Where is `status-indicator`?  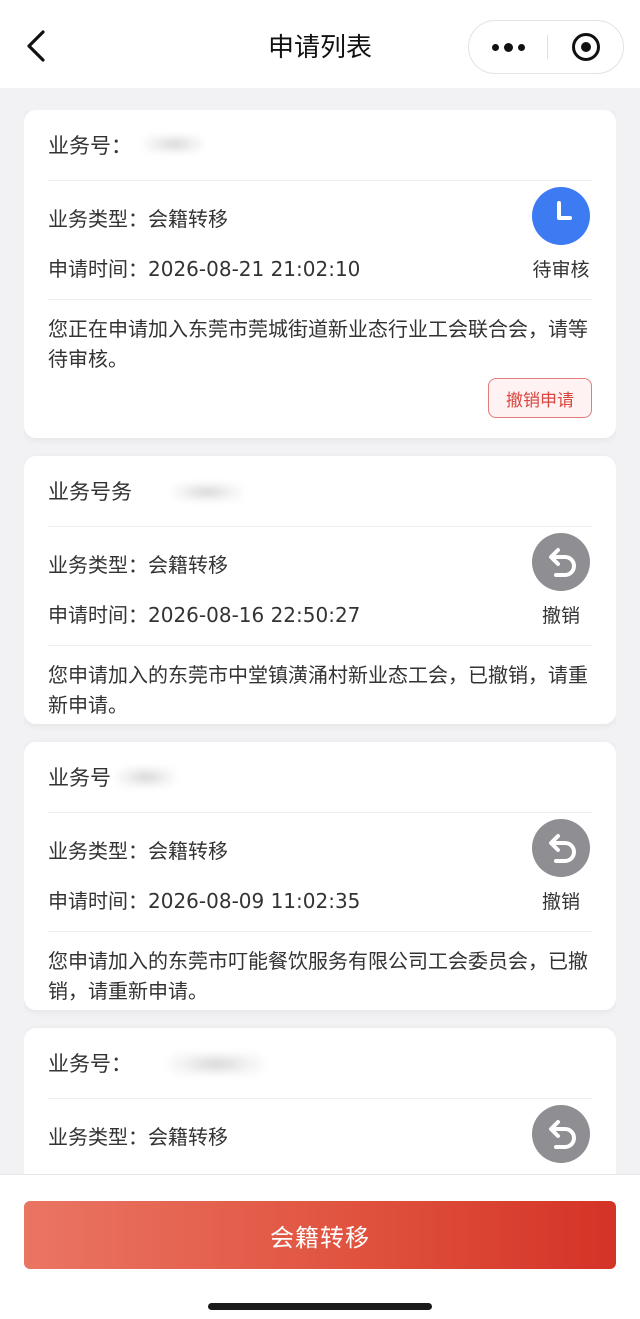 status-indicator is located at coordinates (561, 1134).